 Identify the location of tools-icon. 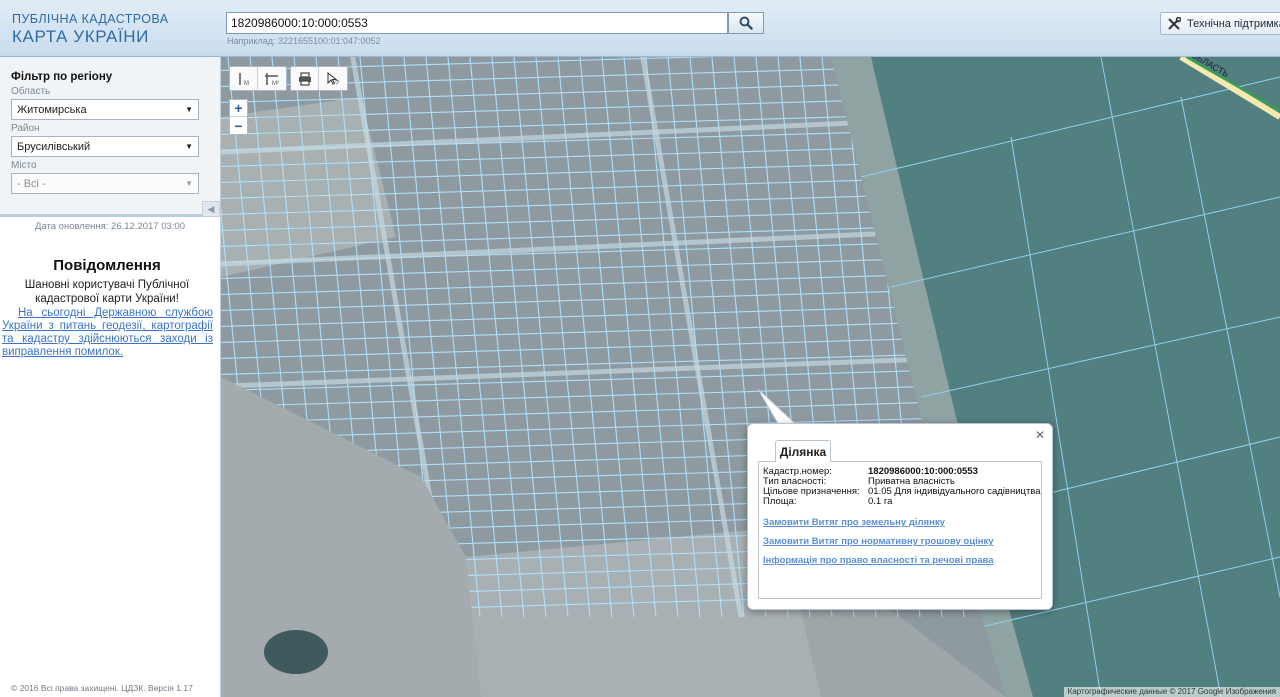
(1174, 23).